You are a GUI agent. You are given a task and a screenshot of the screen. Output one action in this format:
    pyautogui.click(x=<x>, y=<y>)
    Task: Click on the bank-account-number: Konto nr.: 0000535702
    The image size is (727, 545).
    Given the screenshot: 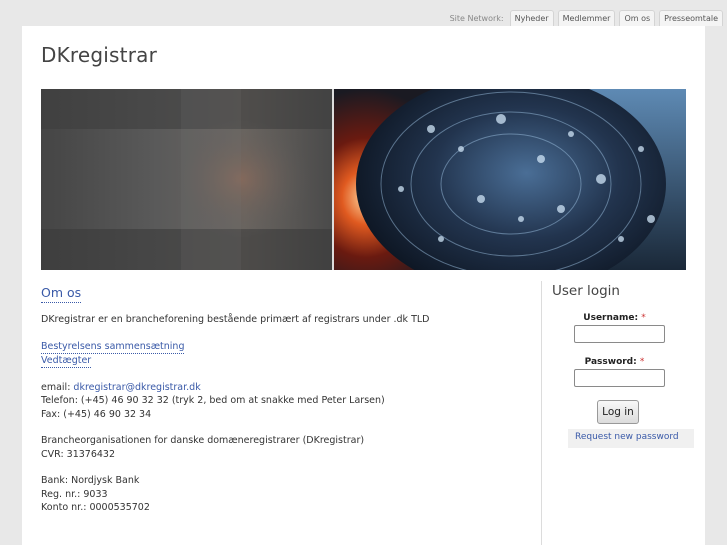 What is the action you would take?
    pyautogui.click(x=95, y=507)
    